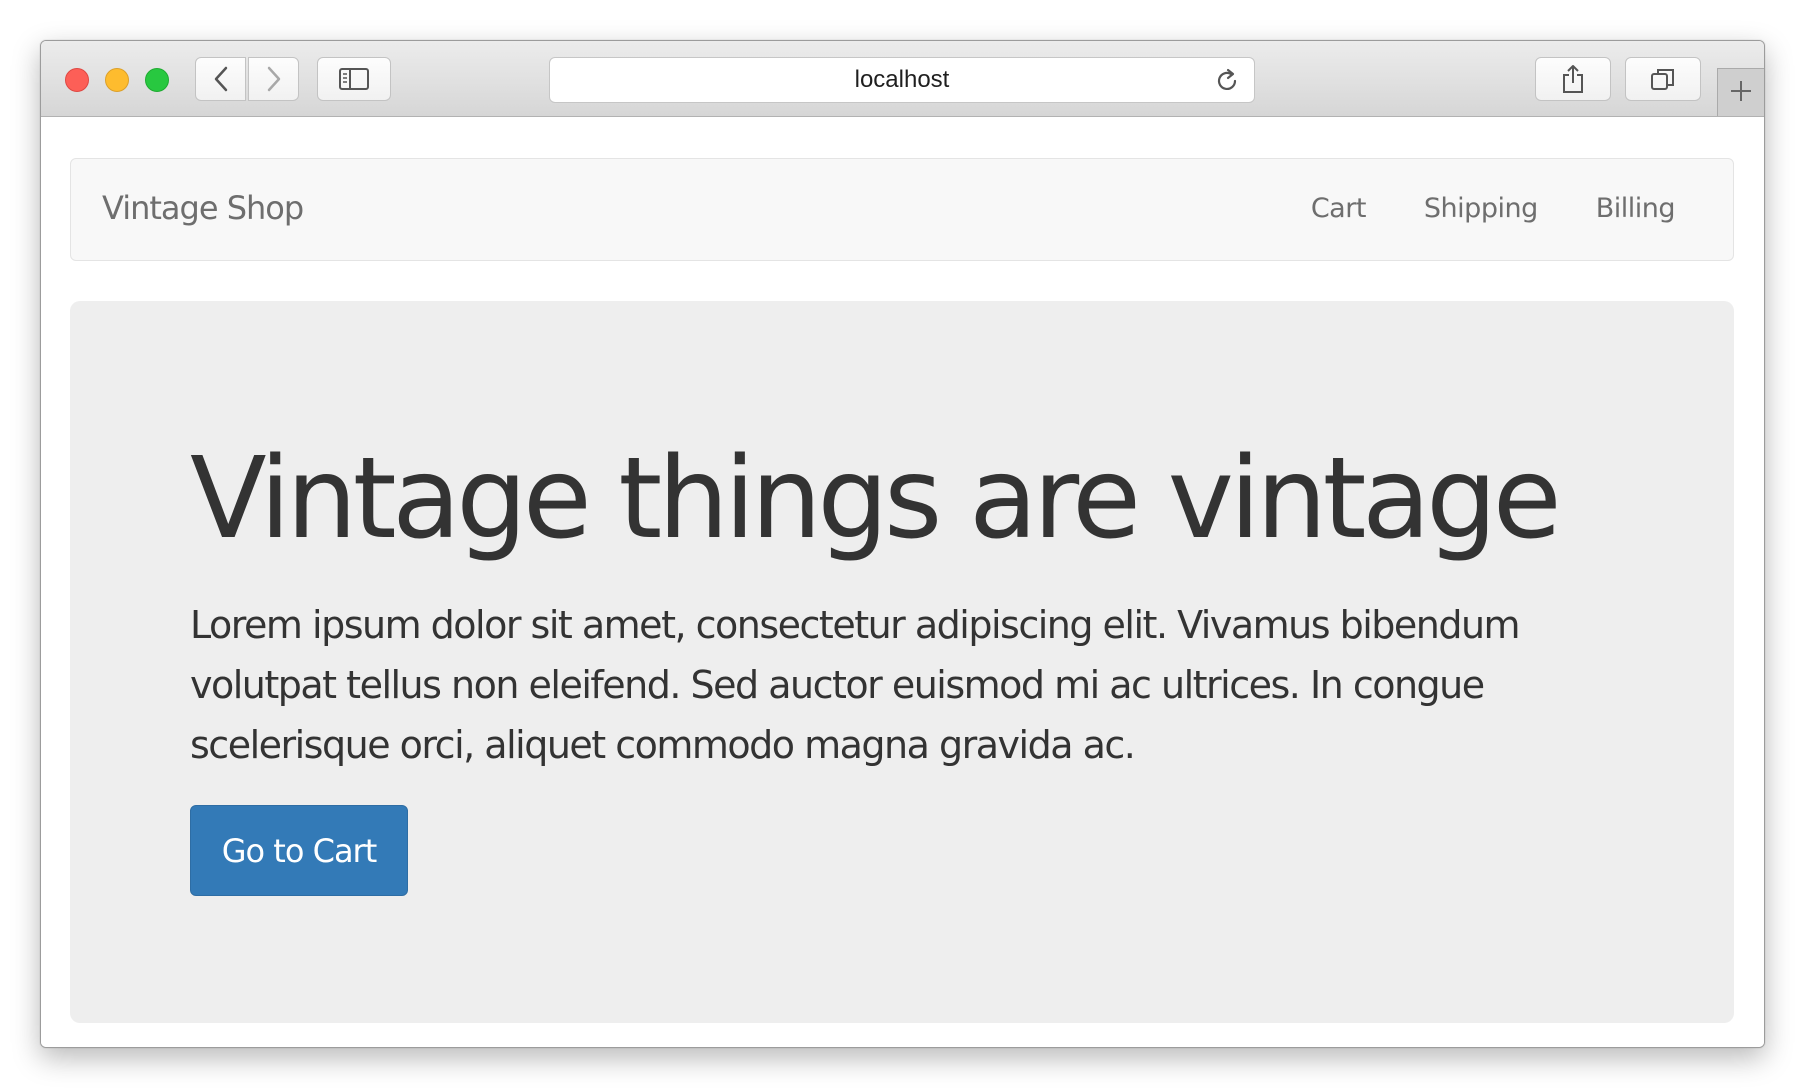 The image size is (1805, 1089). I want to click on chevron-left-icon, so click(221, 79).